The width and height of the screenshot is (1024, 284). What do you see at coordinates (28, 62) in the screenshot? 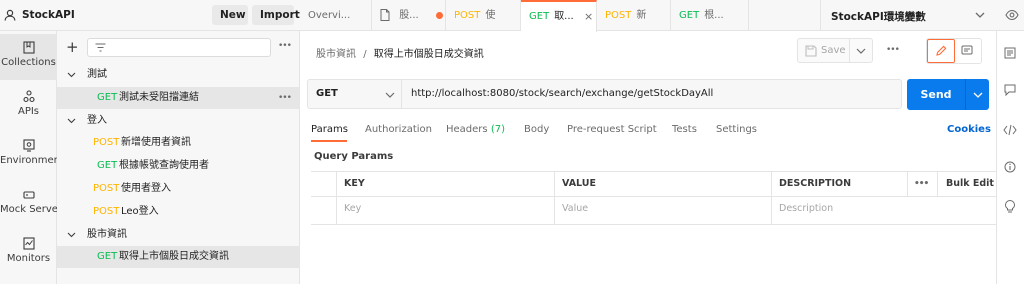
I see `sidebar-item-label: Collections` at bounding box center [28, 62].